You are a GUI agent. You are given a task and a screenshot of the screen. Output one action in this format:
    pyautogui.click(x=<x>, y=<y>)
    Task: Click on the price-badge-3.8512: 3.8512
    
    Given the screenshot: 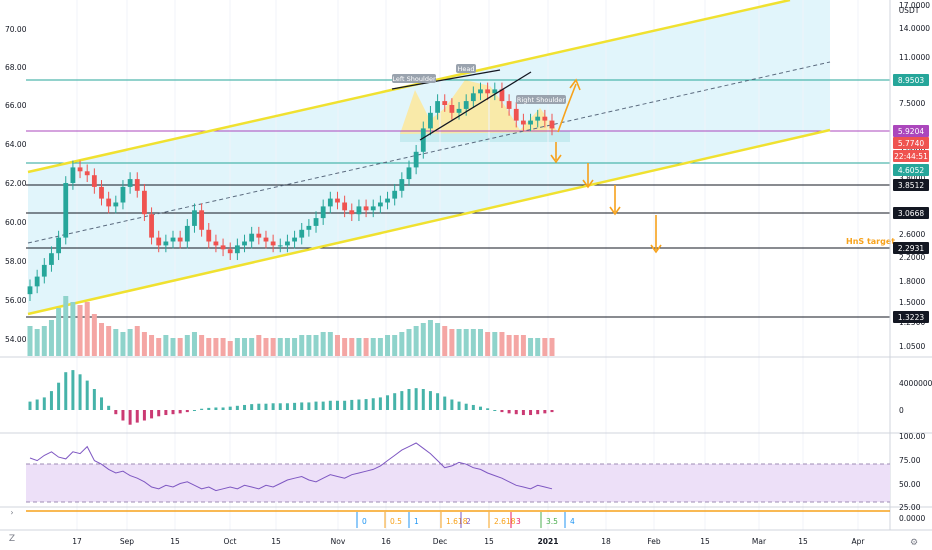 What is the action you would take?
    pyautogui.click(x=911, y=185)
    